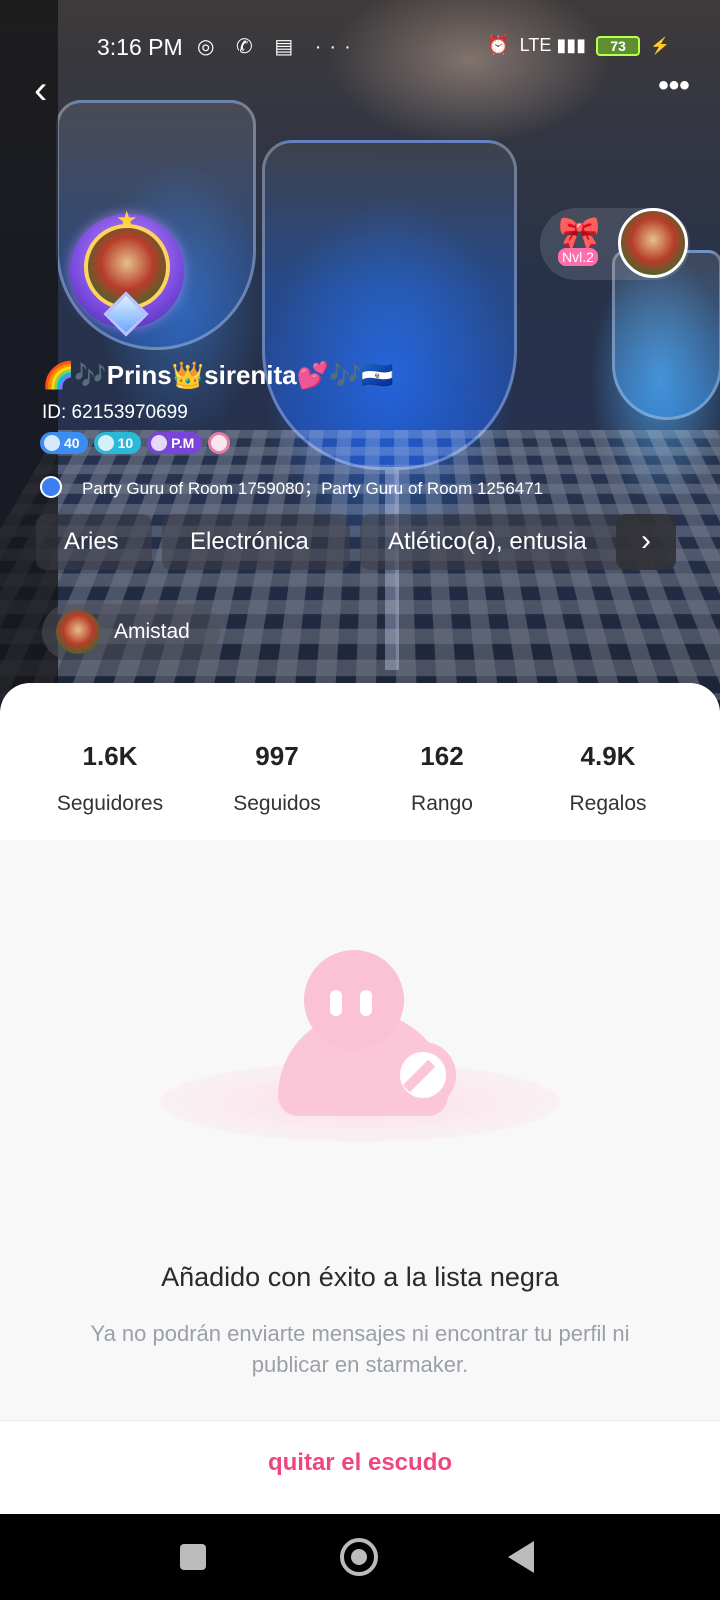 This screenshot has height=1600, width=720. I want to click on friend-label: Amistad, so click(152, 632).